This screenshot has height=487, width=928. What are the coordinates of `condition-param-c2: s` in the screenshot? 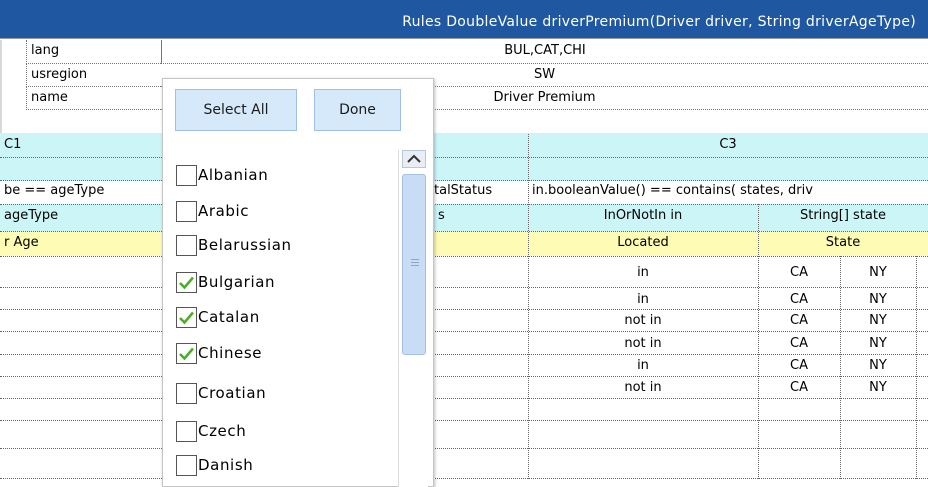 It's located at (481, 217).